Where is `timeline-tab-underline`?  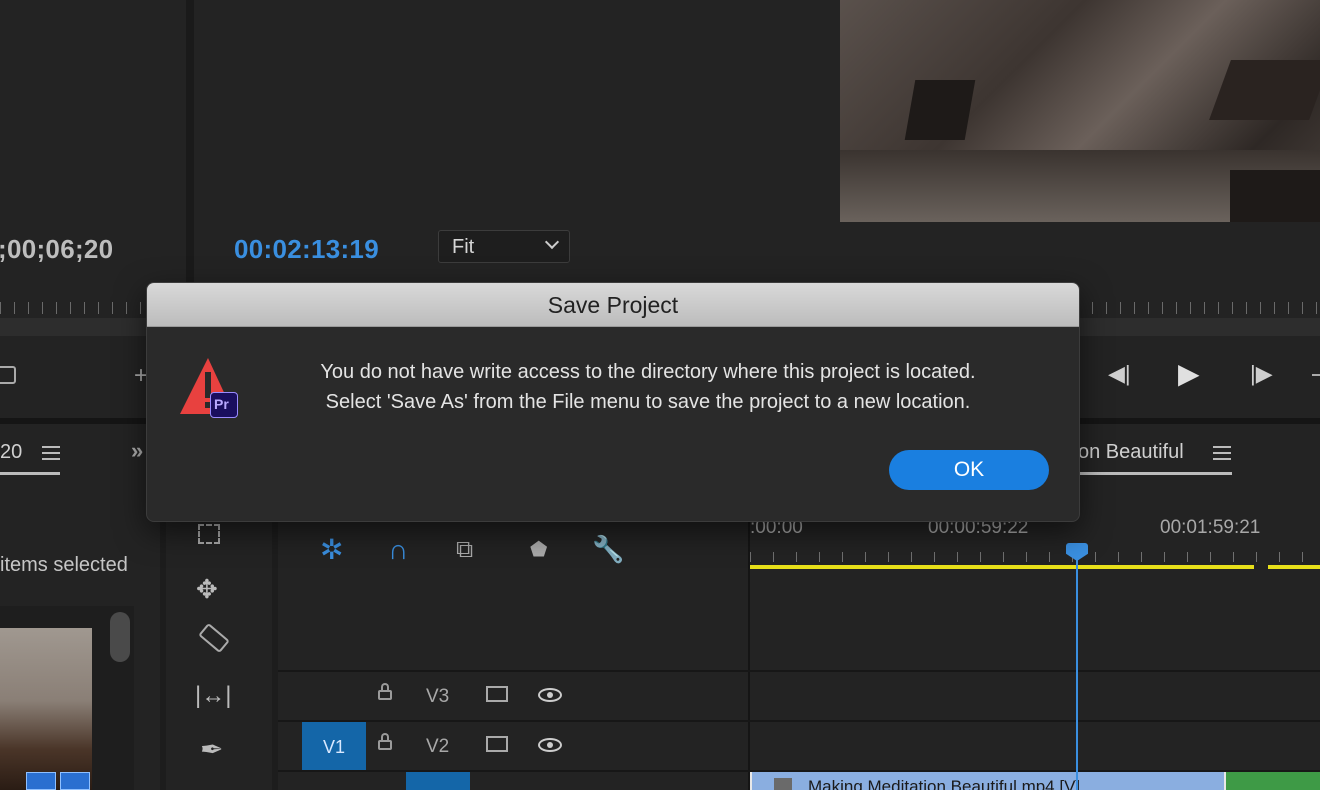 timeline-tab-underline is located at coordinates (1155, 473).